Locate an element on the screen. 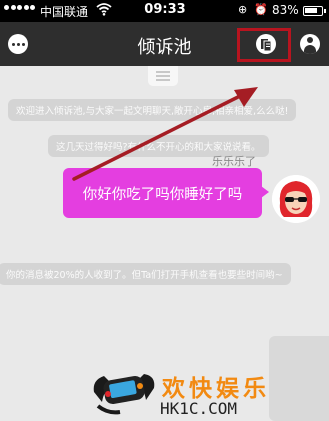  document-list-icon is located at coordinates (266, 44).